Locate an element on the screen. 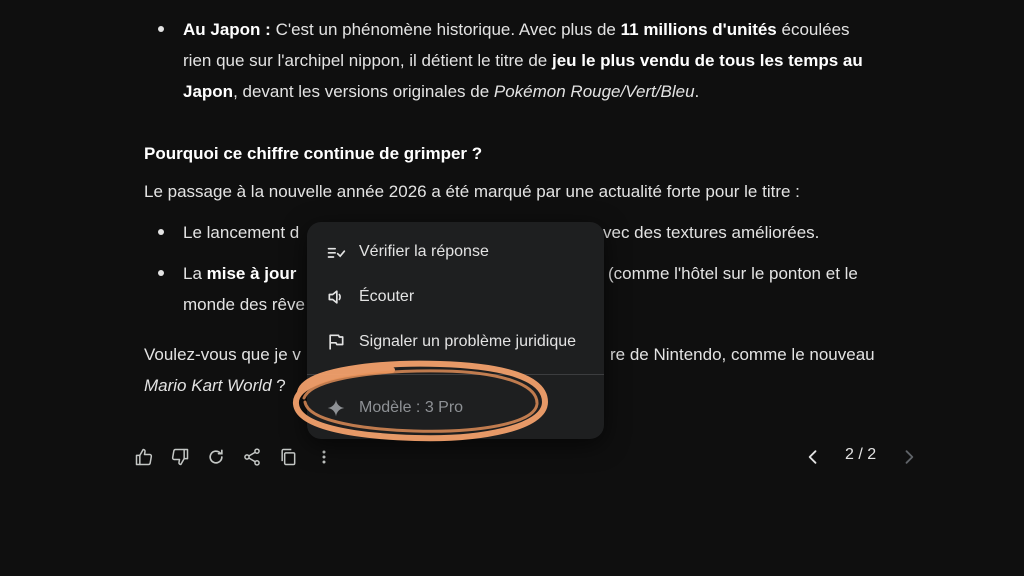 Image resolution: width=1024 pixels, height=576 pixels. flag-icon is located at coordinates (336, 342).